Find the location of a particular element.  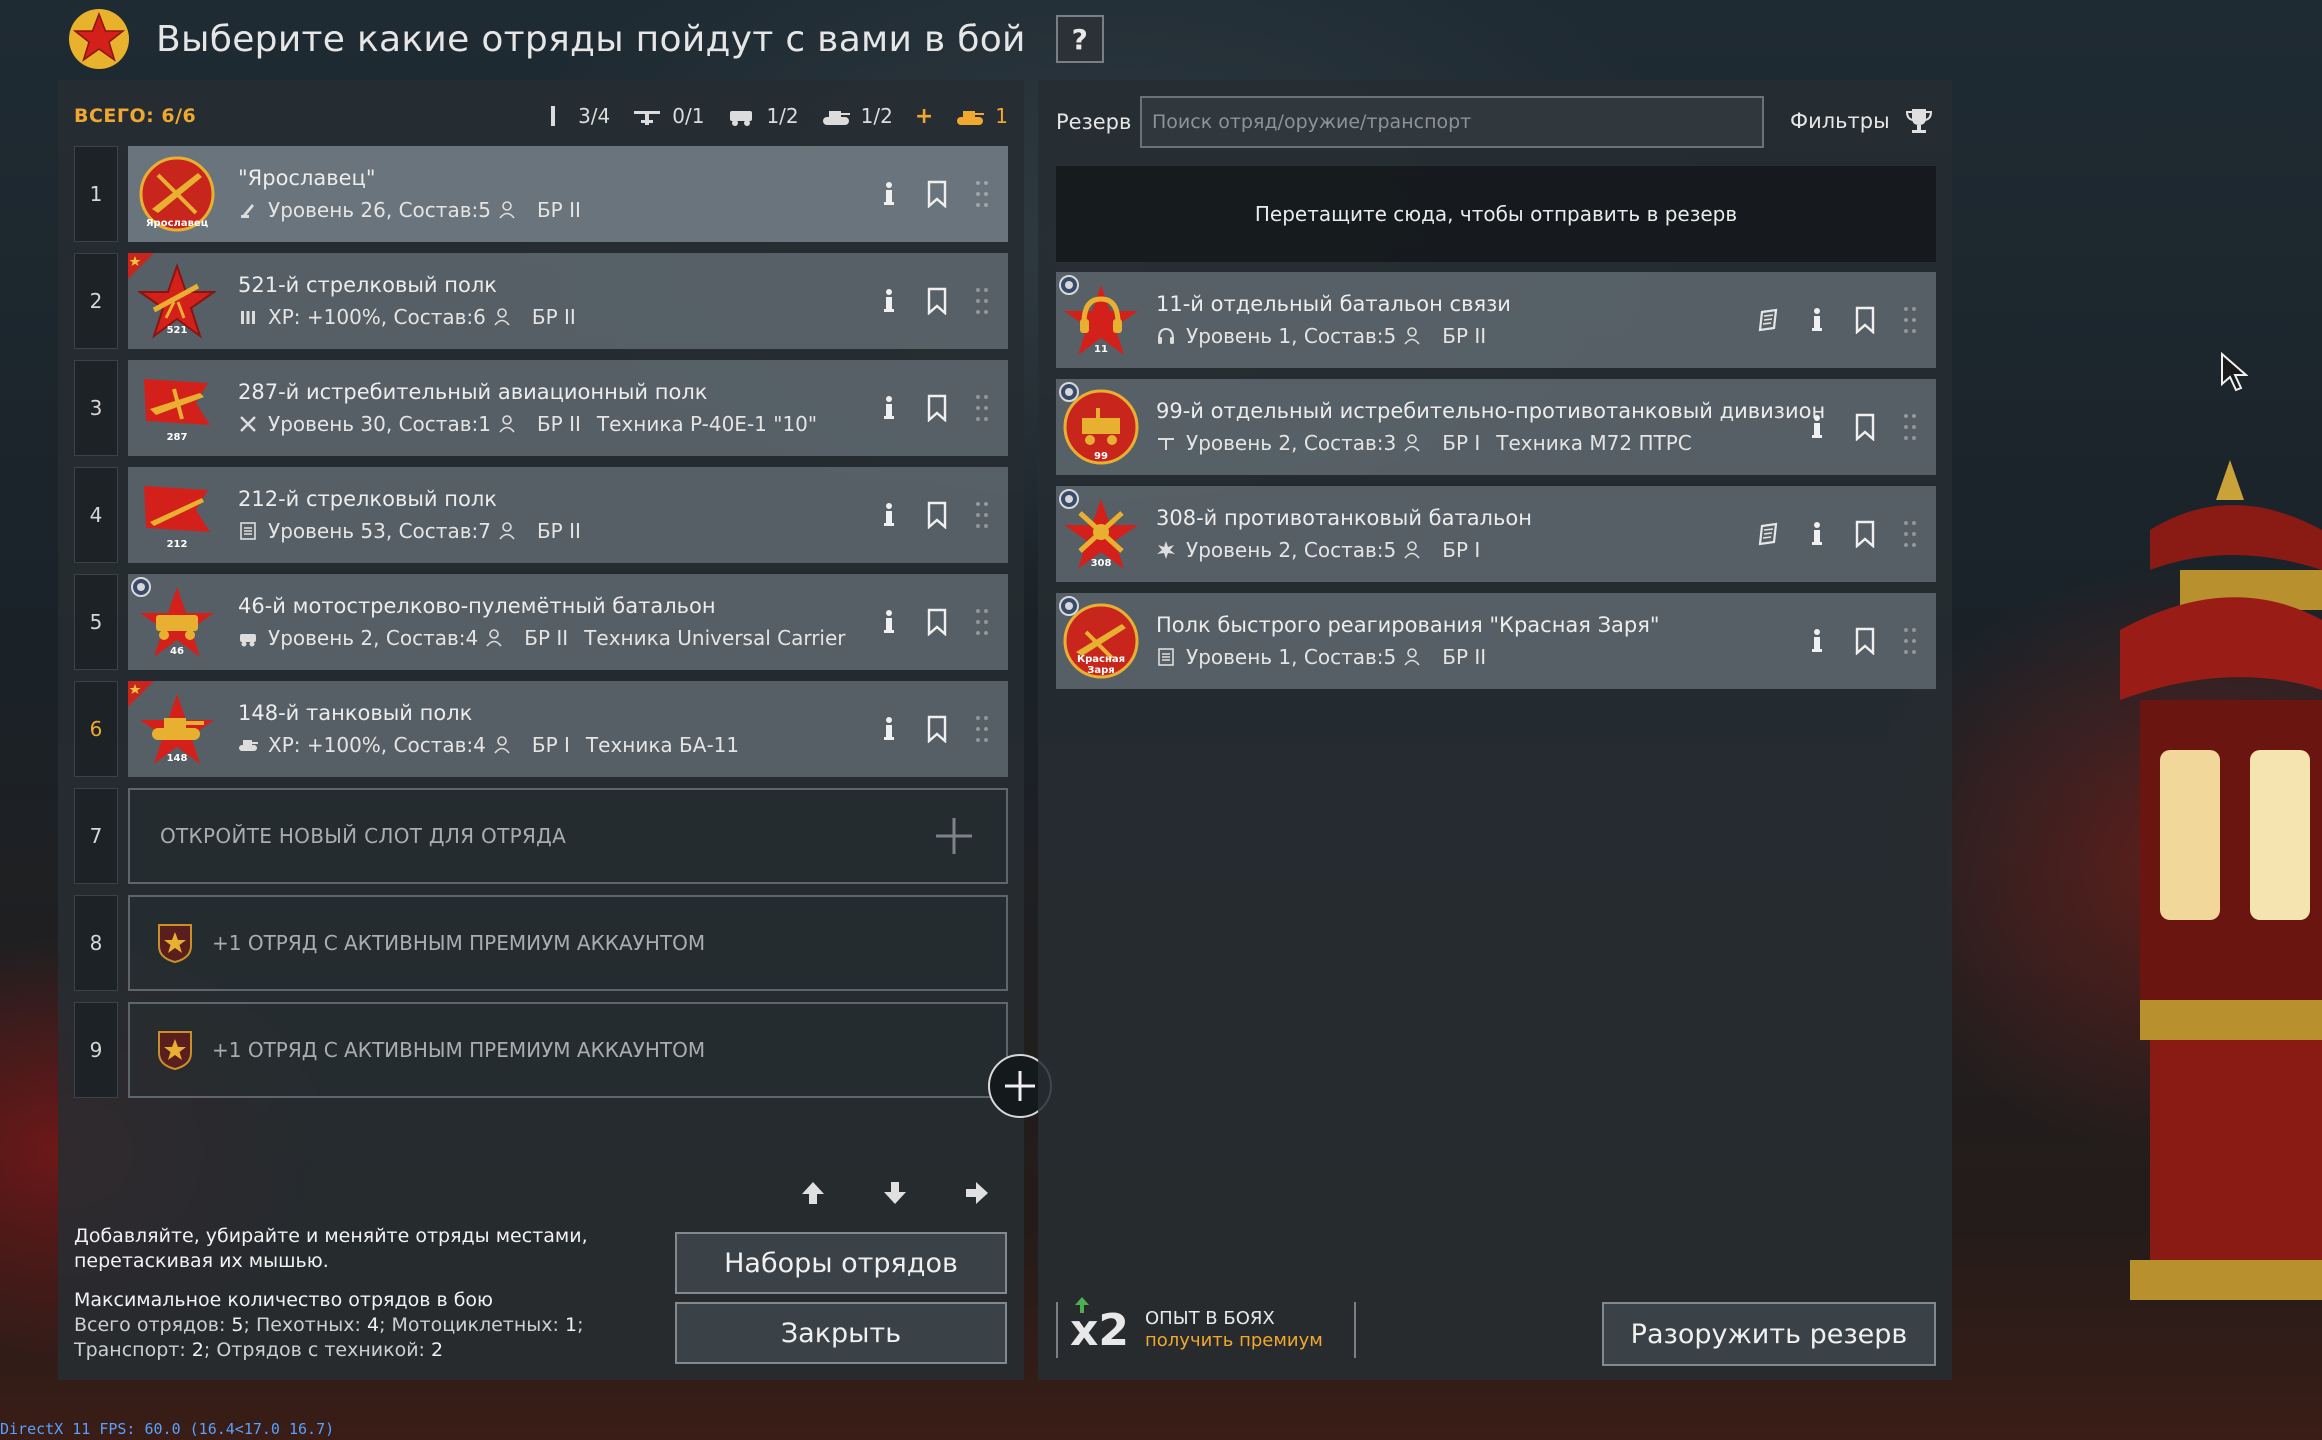

squad-vehicle: Техника БА-11 is located at coordinates (662, 745).